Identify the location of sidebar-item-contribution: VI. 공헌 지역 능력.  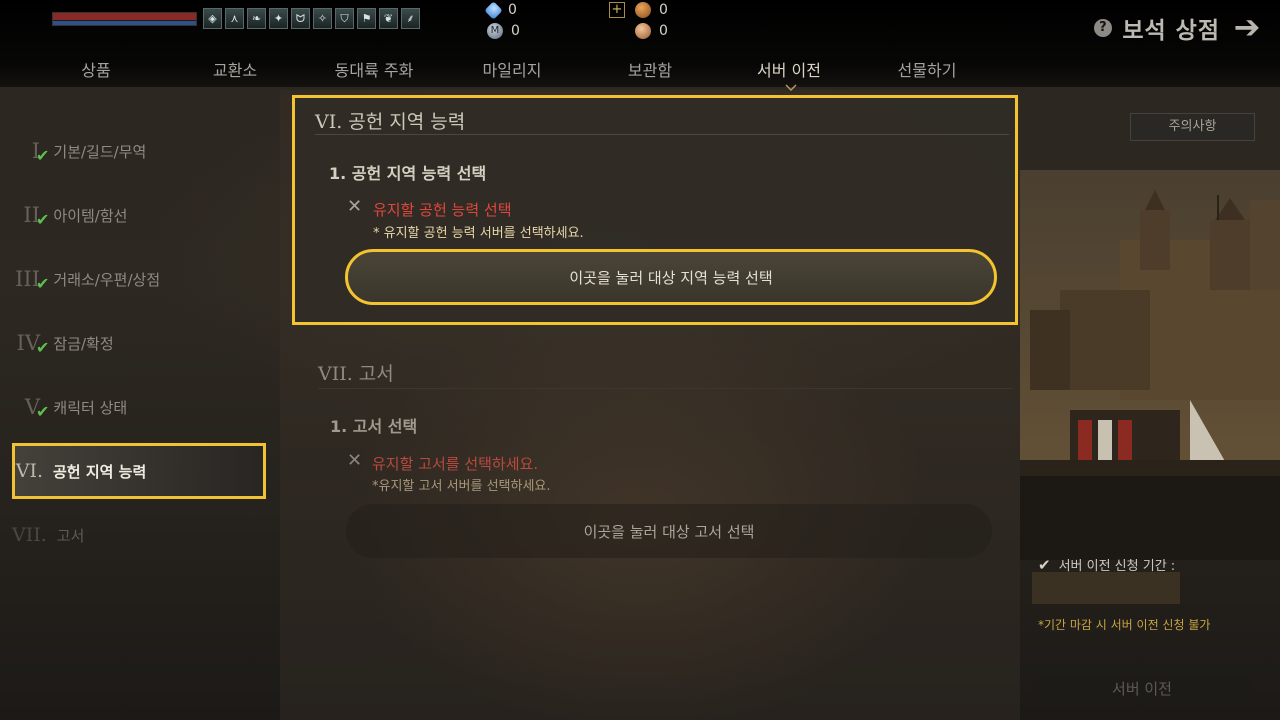
(139, 471).